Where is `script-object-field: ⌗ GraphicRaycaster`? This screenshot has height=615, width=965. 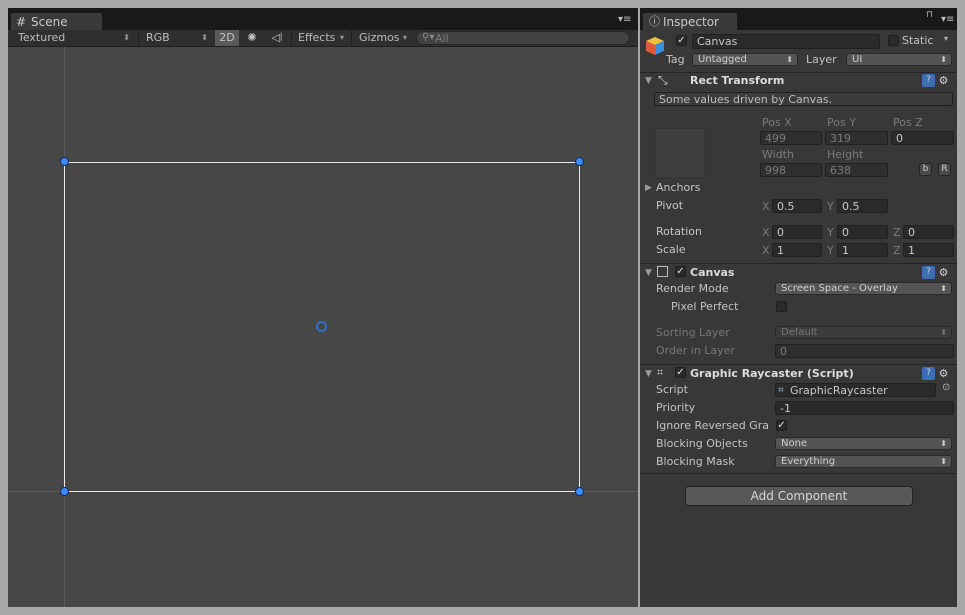
script-object-field: ⌗ GraphicRaycaster is located at coordinates (855, 390).